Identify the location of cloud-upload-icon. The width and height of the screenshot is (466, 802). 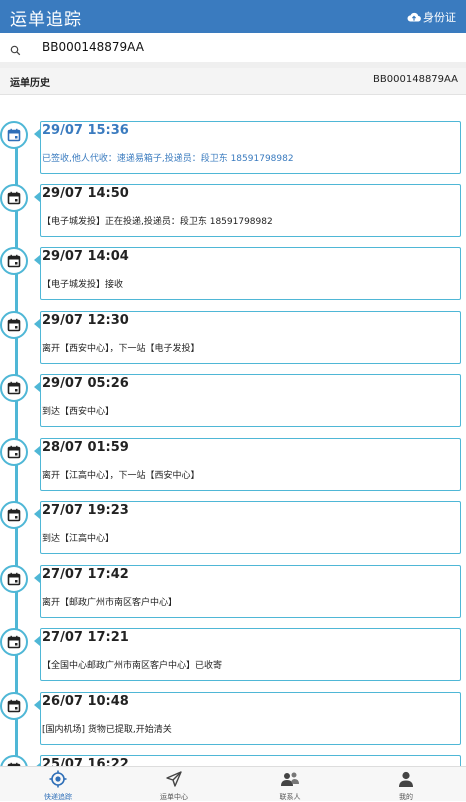
(414, 17).